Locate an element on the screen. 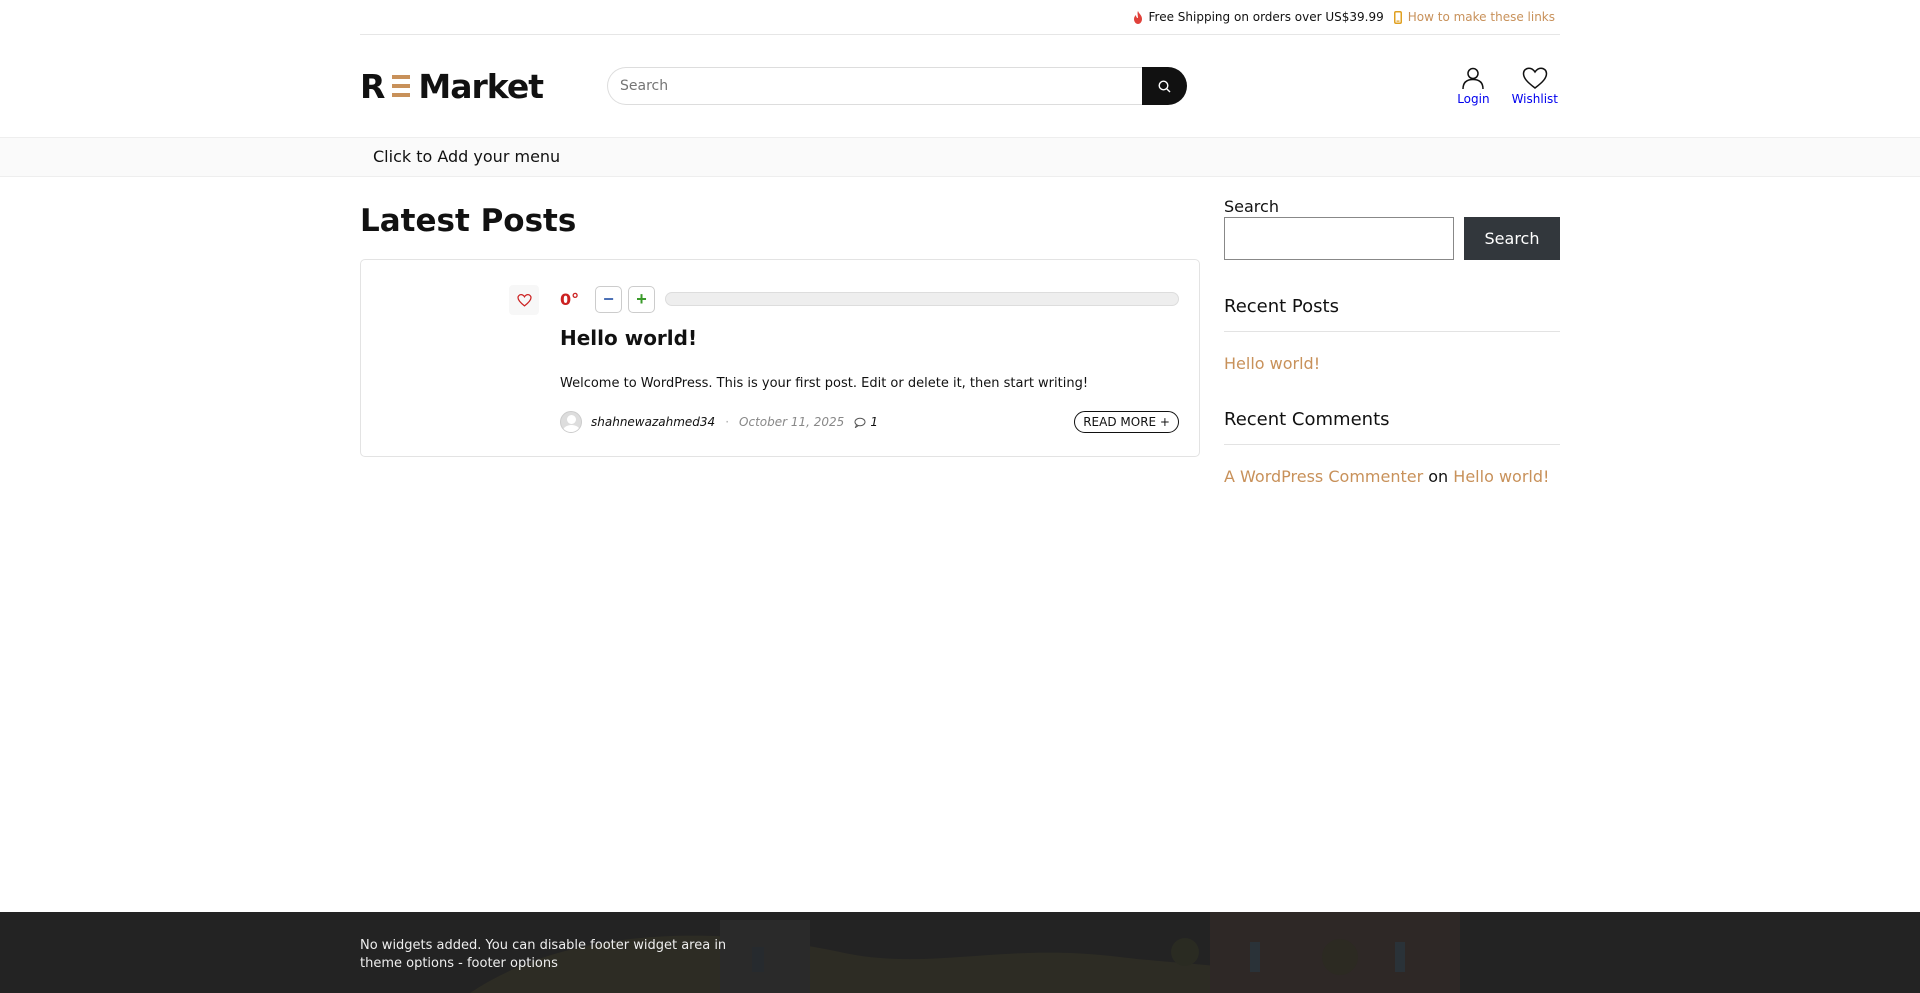 This screenshot has height=993, width=1920. site-header: R Market Login Wishlist is located at coordinates (960, 86).